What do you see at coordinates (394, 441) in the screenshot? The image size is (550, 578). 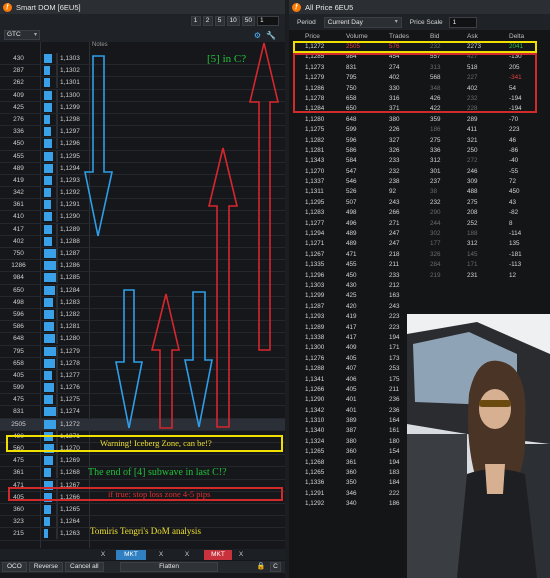 I see `trades-cell: 180` at bounding box center [394, 441].